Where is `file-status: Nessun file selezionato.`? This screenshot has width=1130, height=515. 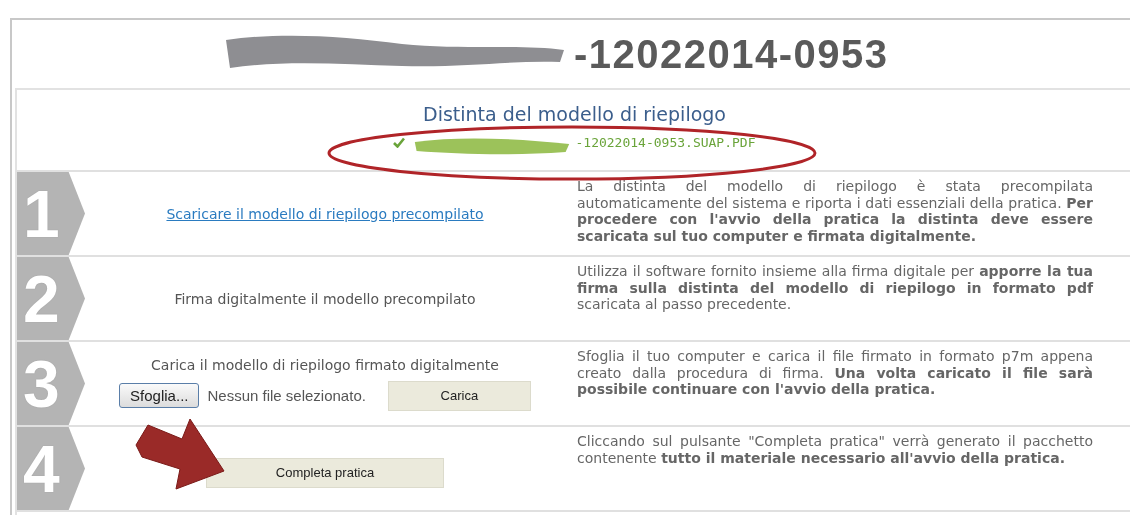 file-status: Nessun file selezionato. is located at coordinates (286, 395).